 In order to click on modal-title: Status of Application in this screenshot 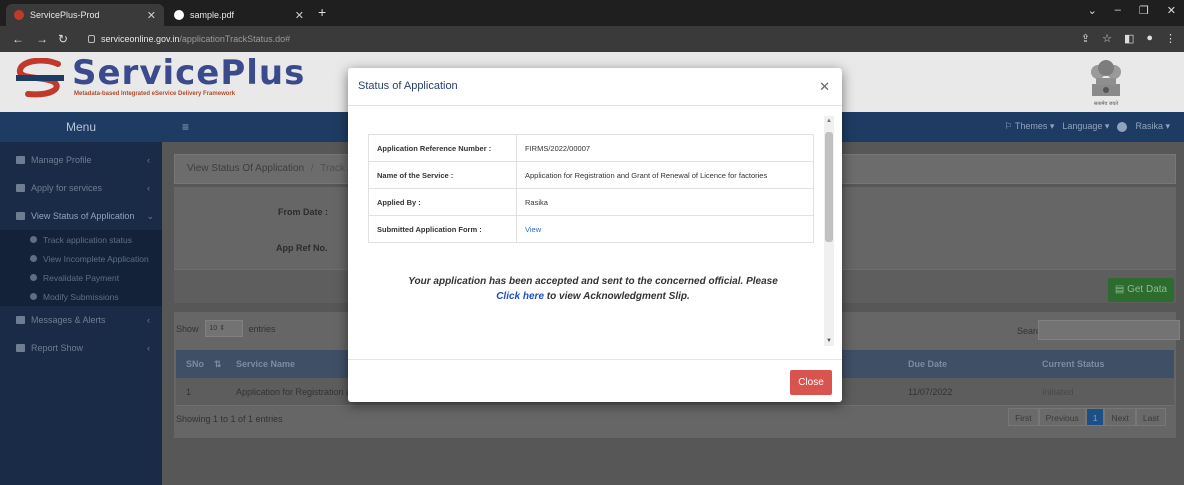, I will do `click(408, 86)`.